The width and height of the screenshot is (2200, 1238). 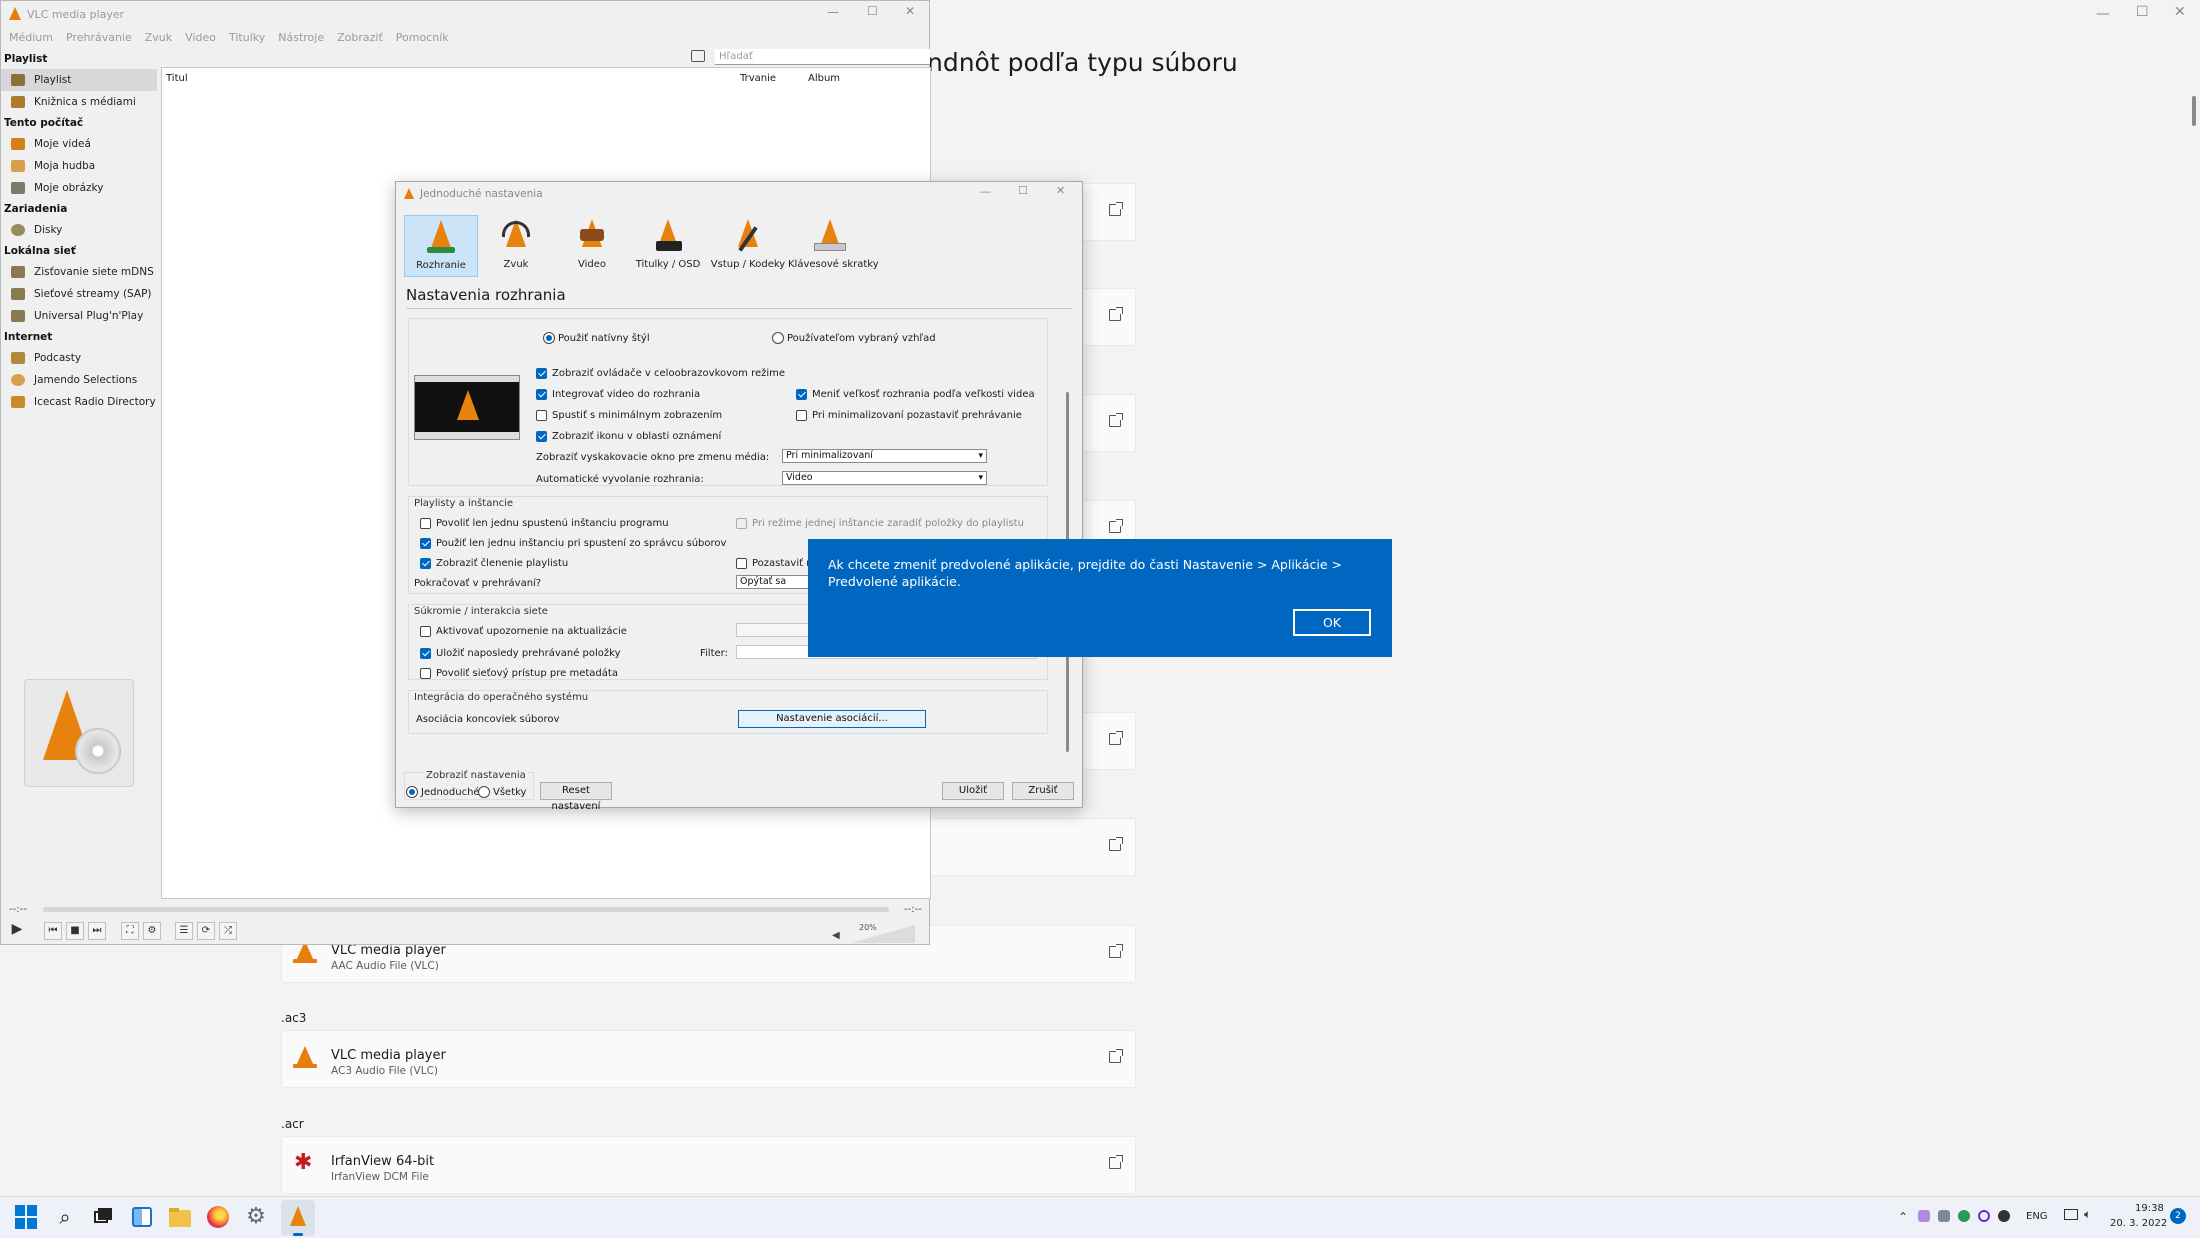 What do you see at coordinates (79, 230) in the screenshot?
I see `sidebar-item-disks: Disky` at bounding box center [79, 230].